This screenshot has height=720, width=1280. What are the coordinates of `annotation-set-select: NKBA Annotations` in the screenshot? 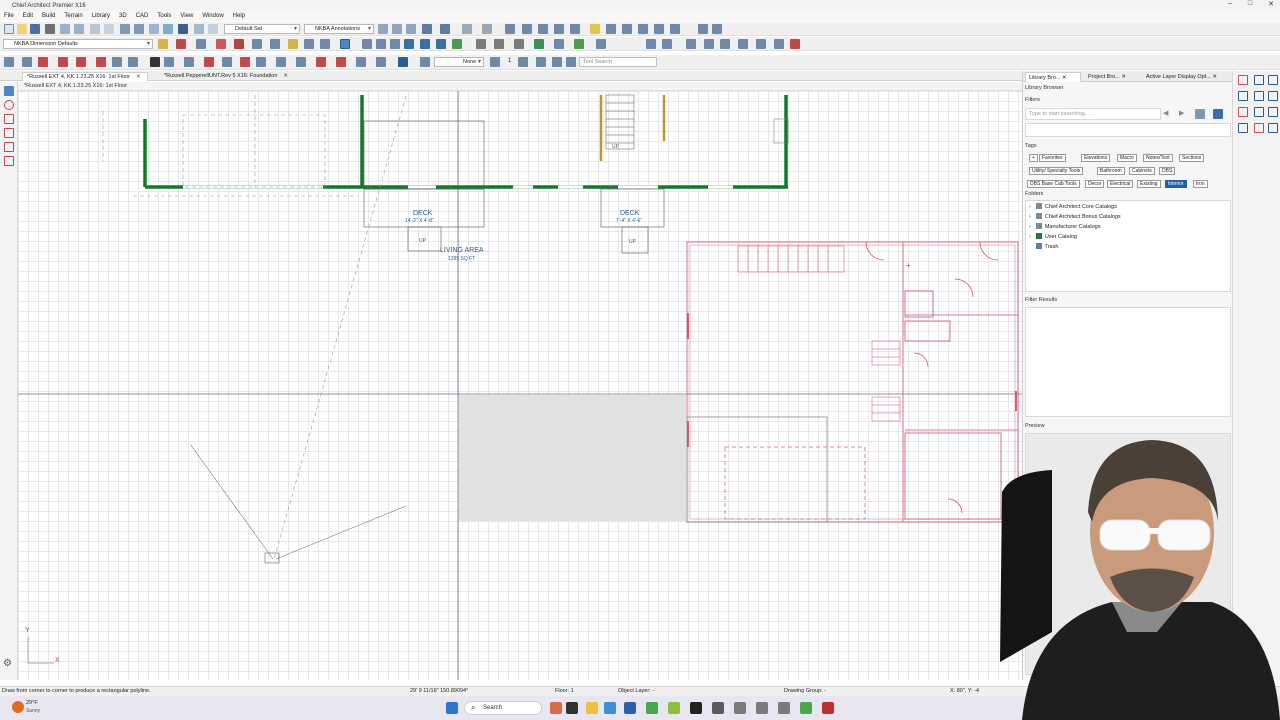 It's located at (339, 29).